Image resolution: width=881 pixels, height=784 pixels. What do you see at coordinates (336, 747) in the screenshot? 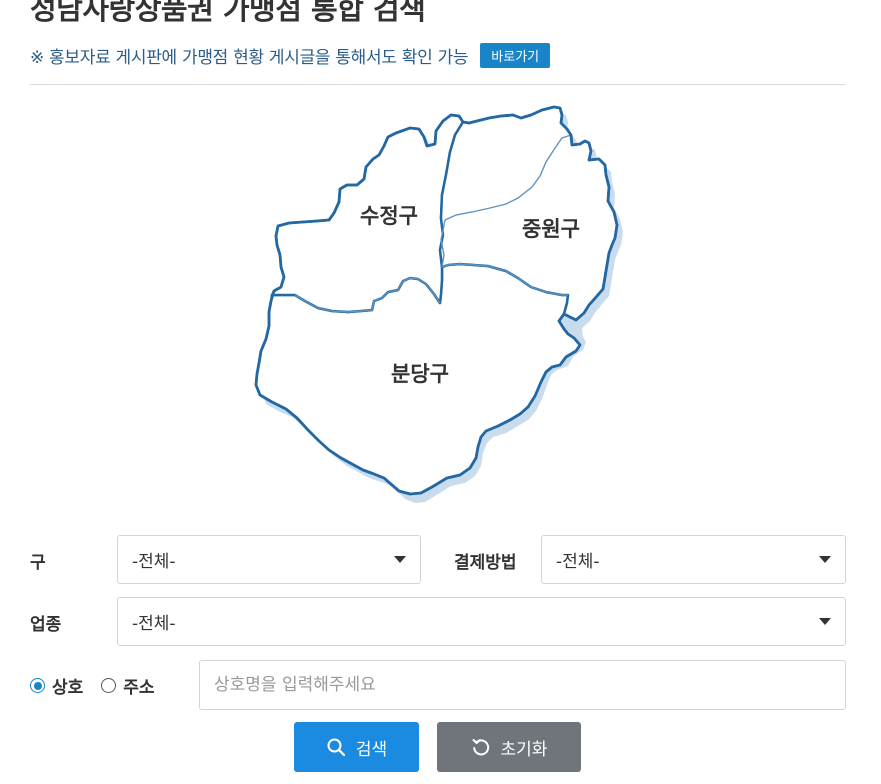
I see `search-icon` at bounding box center [336, 747].